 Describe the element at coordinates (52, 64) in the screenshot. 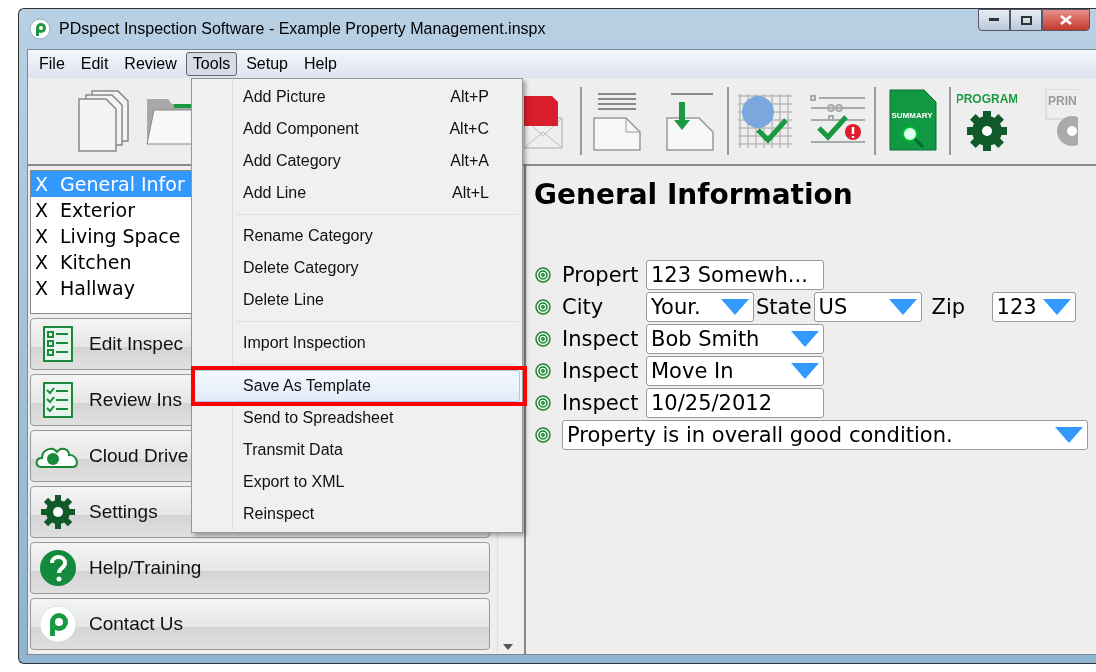

I see `menu-item: File` at that location.